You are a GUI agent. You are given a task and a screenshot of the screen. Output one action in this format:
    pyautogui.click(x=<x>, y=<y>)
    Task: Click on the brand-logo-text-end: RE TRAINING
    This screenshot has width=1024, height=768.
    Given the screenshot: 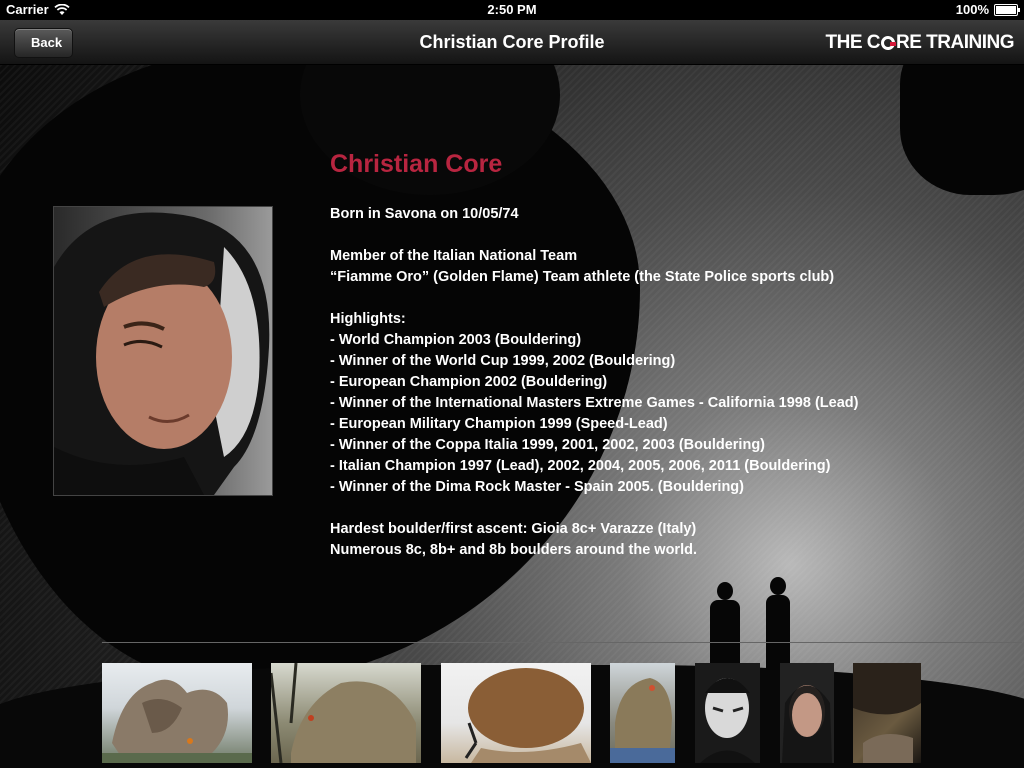 What is the action you would take?
    pyautogui.click(x=955, y=42)
    